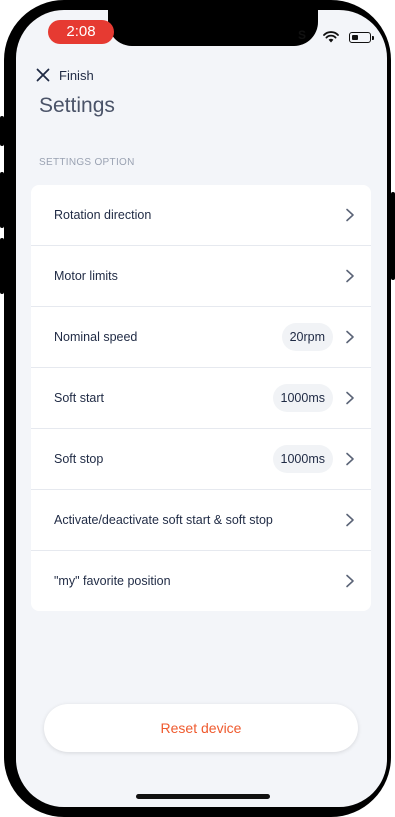  What do you see at coordinates (201, 337) in the screenshot?
I see `settings-row-nominal-speed: Nominal speed 20rpm` at bounding box center [201, 337].